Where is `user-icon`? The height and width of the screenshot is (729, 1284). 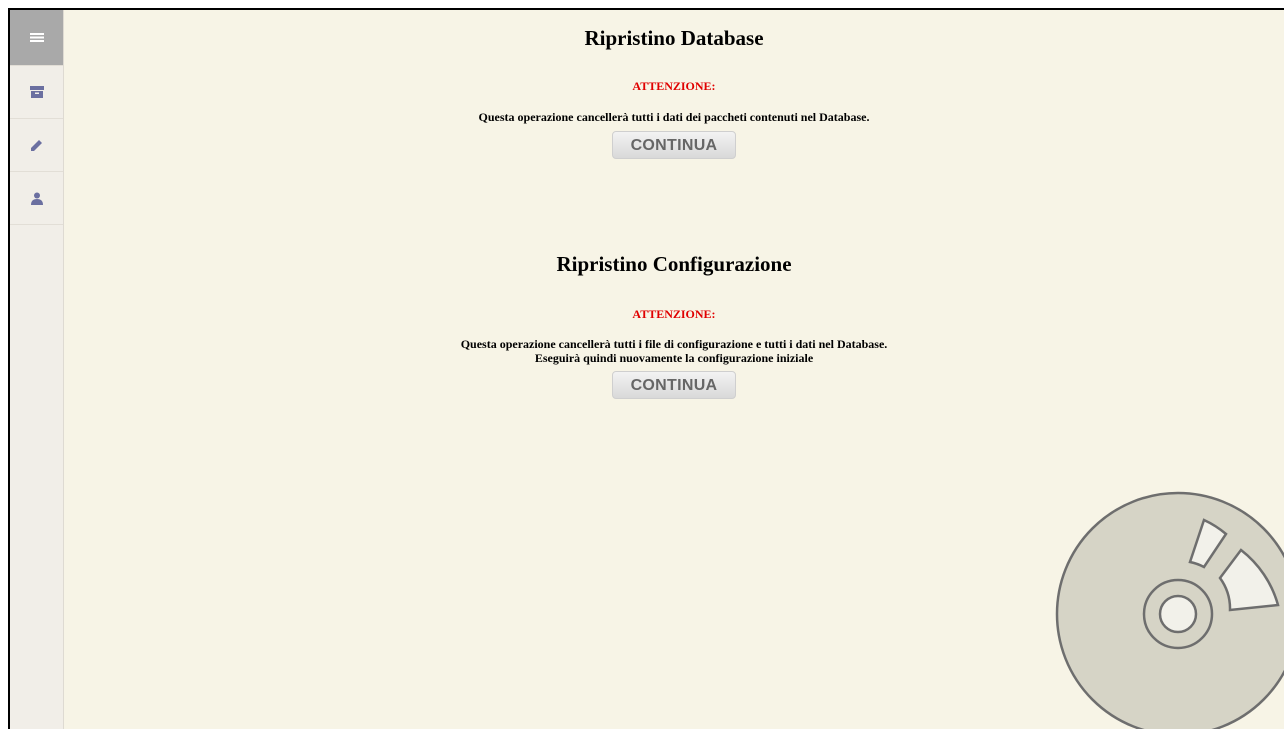 user-icon is located at coordinates (36, 198).